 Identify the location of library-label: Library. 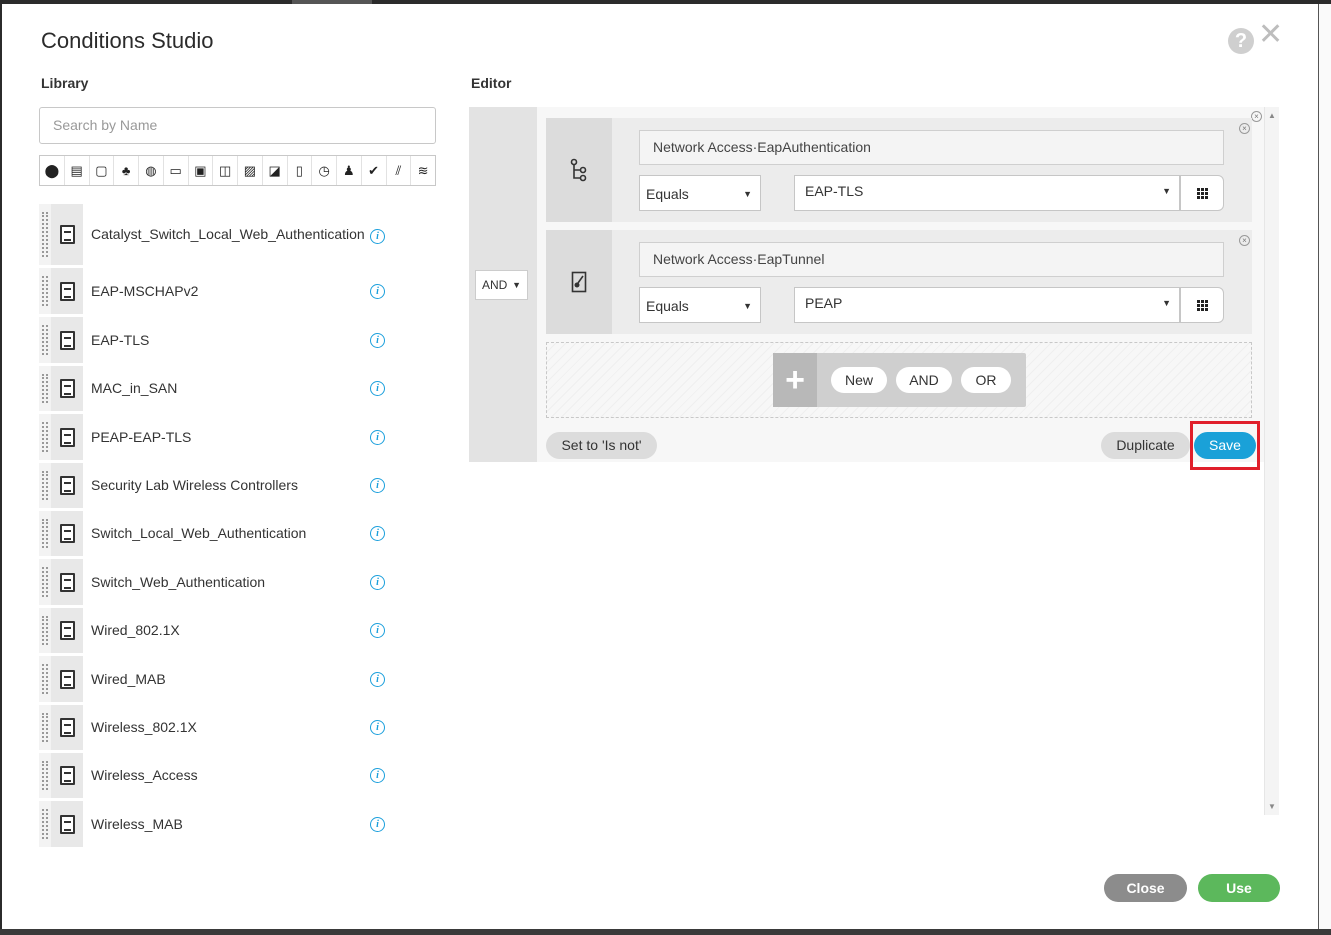
(65, 83).